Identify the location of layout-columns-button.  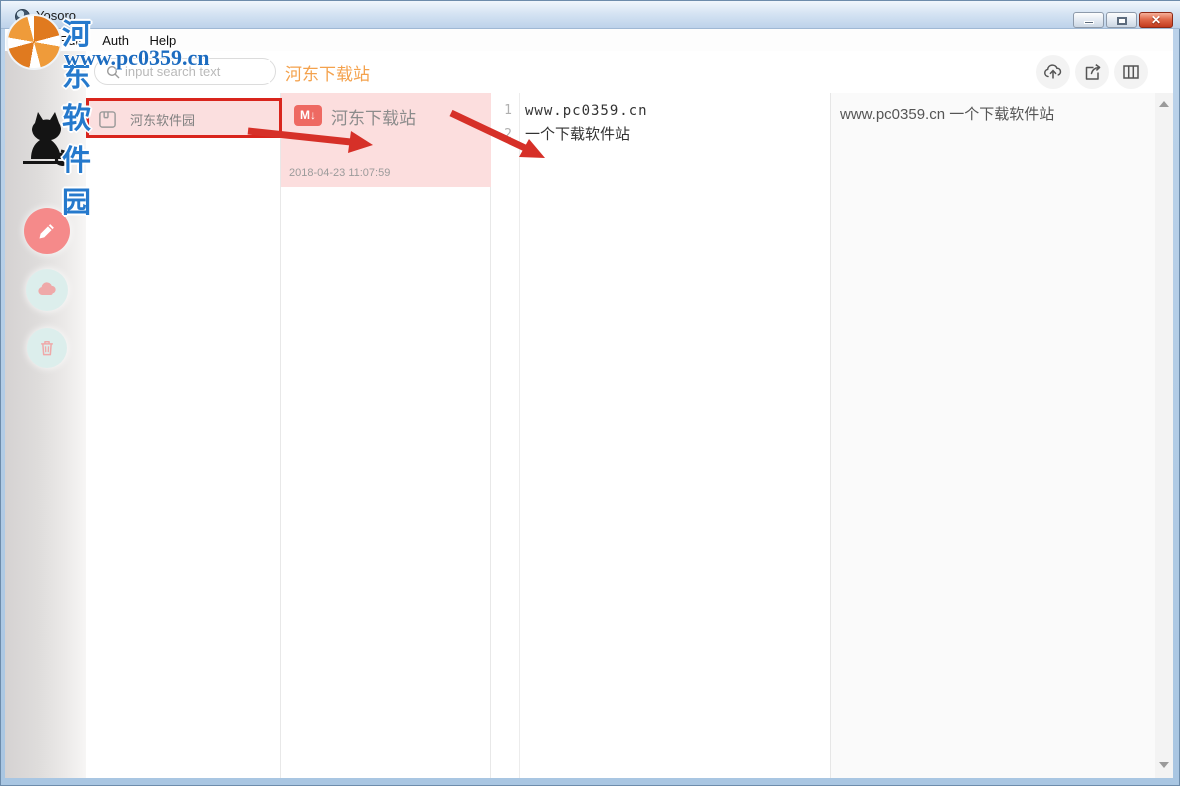
(1131, 72).